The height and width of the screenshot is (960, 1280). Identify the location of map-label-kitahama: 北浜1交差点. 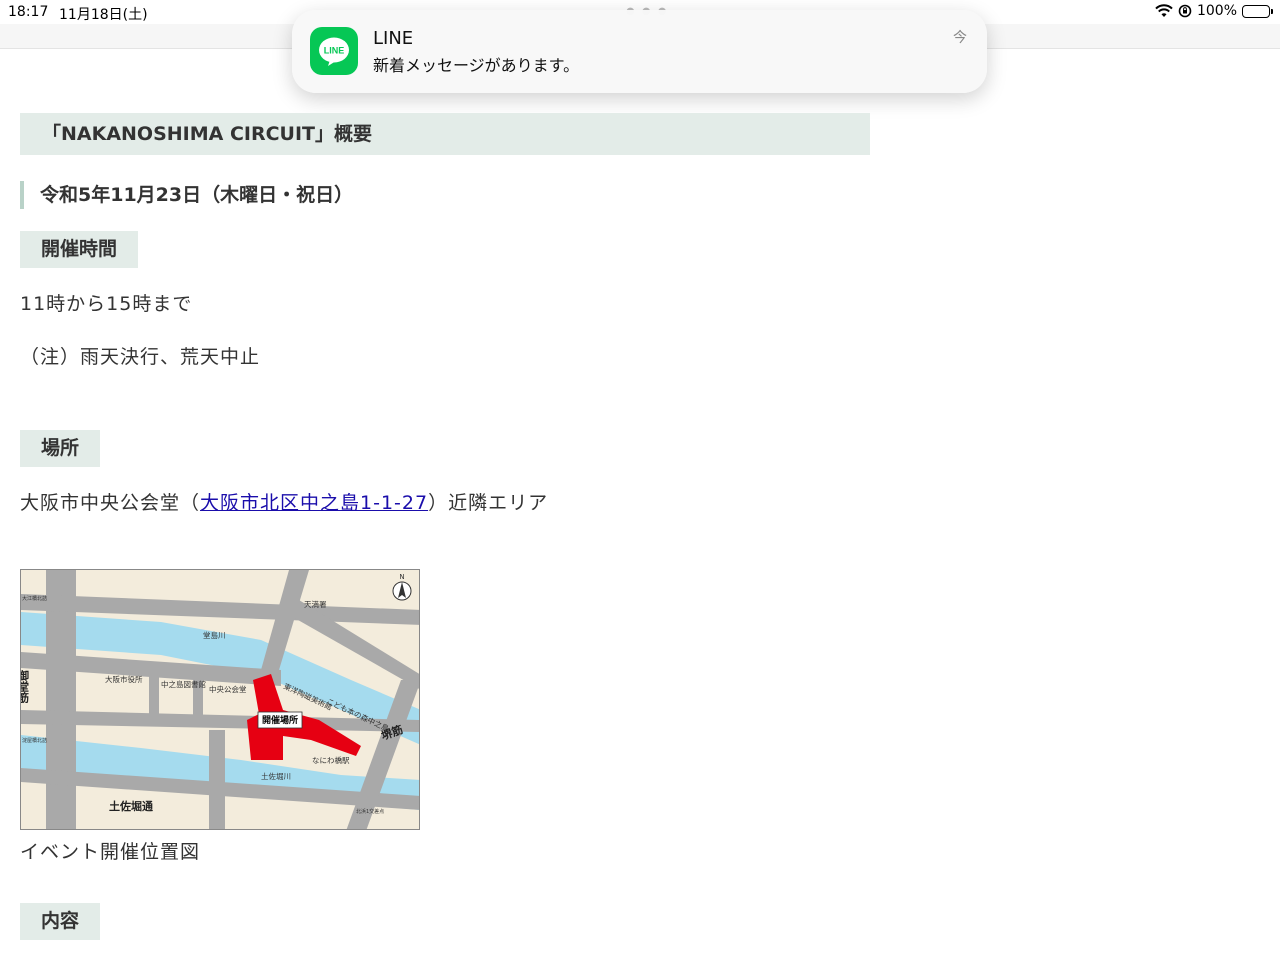
(370, 811).